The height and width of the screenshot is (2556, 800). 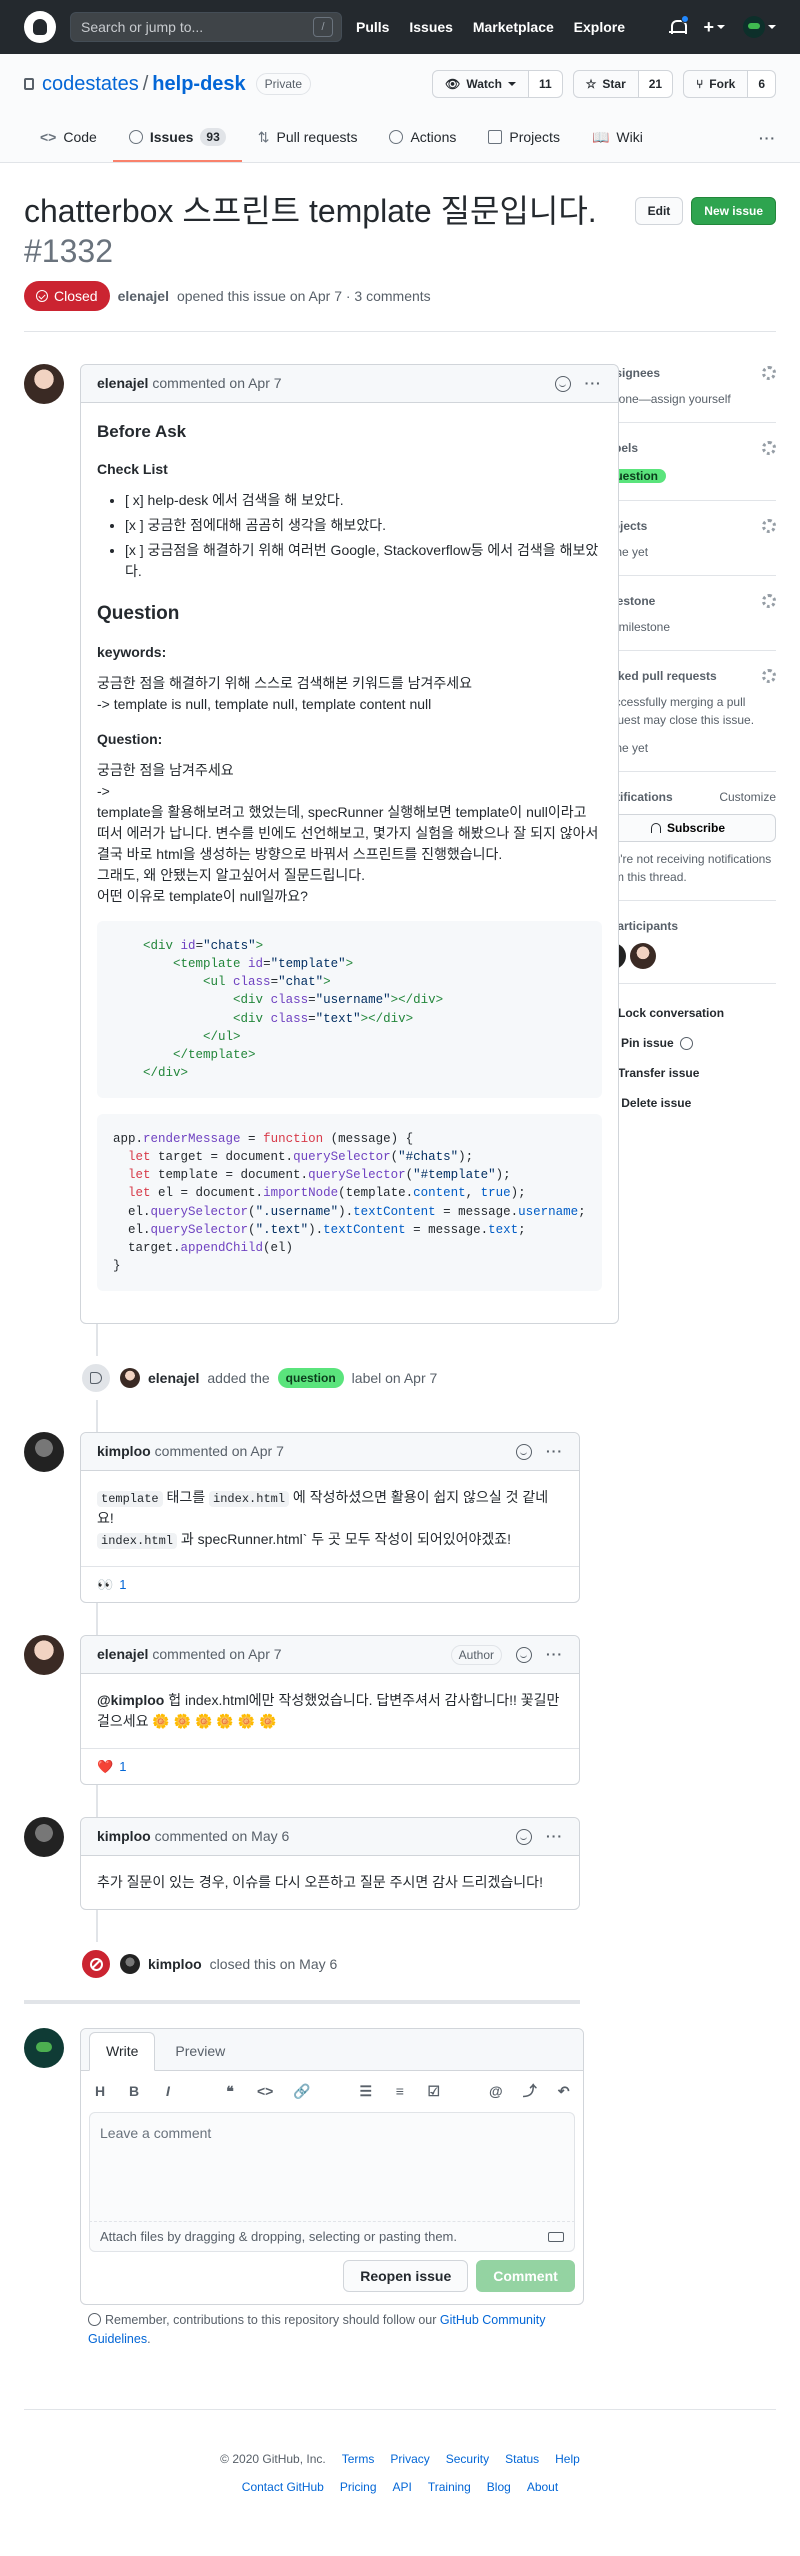 I want to click on bold-icon: B, so click(x=134, y=2091).